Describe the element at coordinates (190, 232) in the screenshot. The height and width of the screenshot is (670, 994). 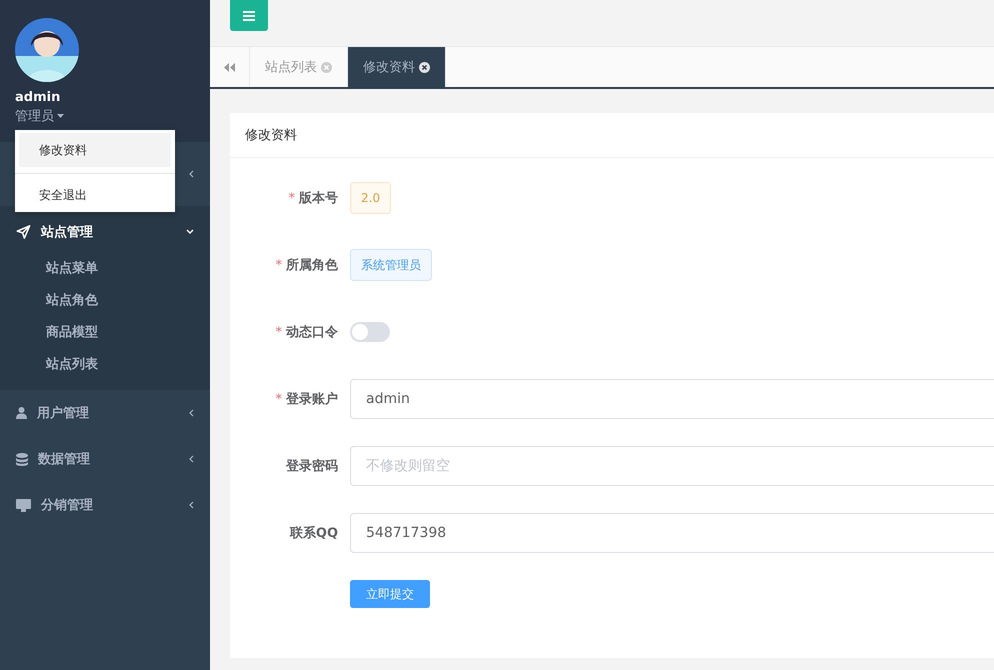
I see `chevron-down-icon` at that location.